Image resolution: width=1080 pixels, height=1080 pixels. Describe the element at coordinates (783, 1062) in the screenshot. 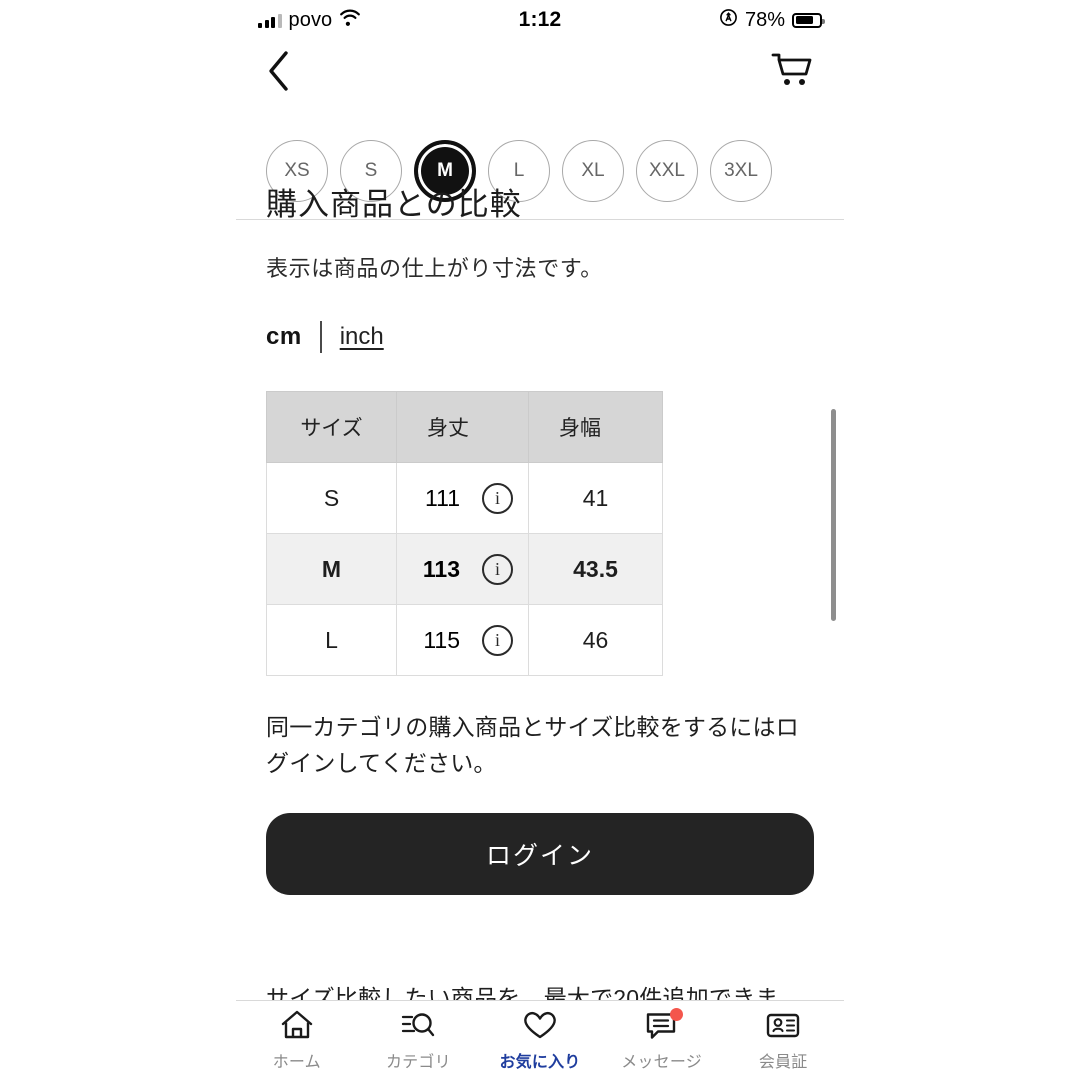

I see `tab-label: 会員証` at that location.